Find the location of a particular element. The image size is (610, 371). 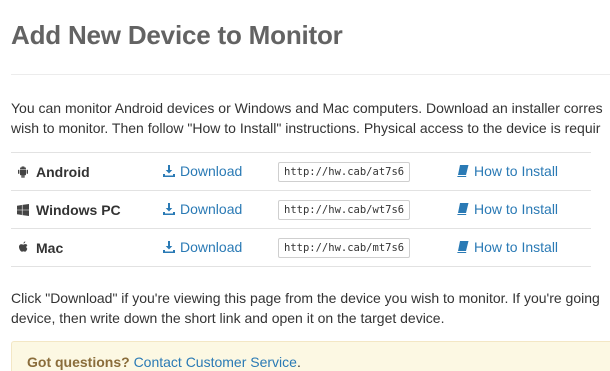

download-button-windows: Download is located at coordinates (202, 209).